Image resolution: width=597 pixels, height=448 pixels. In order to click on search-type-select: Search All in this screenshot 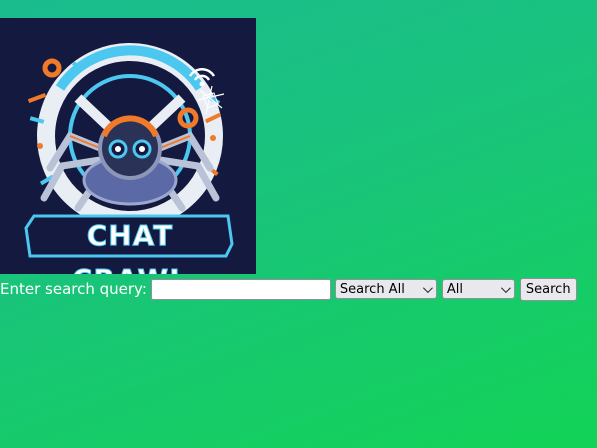, I will do `click(385, 289)`.